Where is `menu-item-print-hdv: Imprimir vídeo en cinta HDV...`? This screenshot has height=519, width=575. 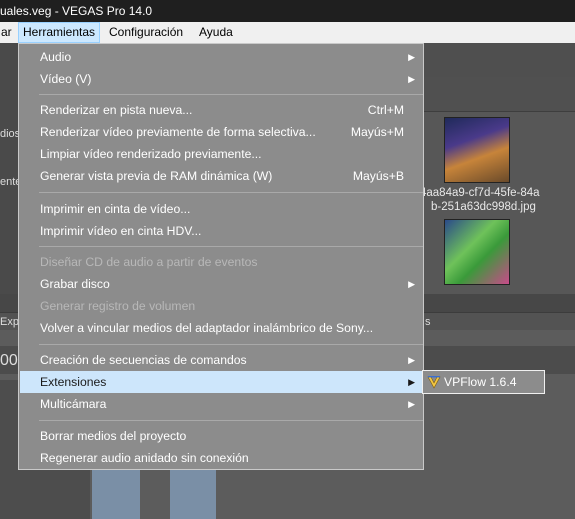 menu-item-print-hdv: Imprimir vídeo en cinta HDV... is located at coordinates (221, 231).